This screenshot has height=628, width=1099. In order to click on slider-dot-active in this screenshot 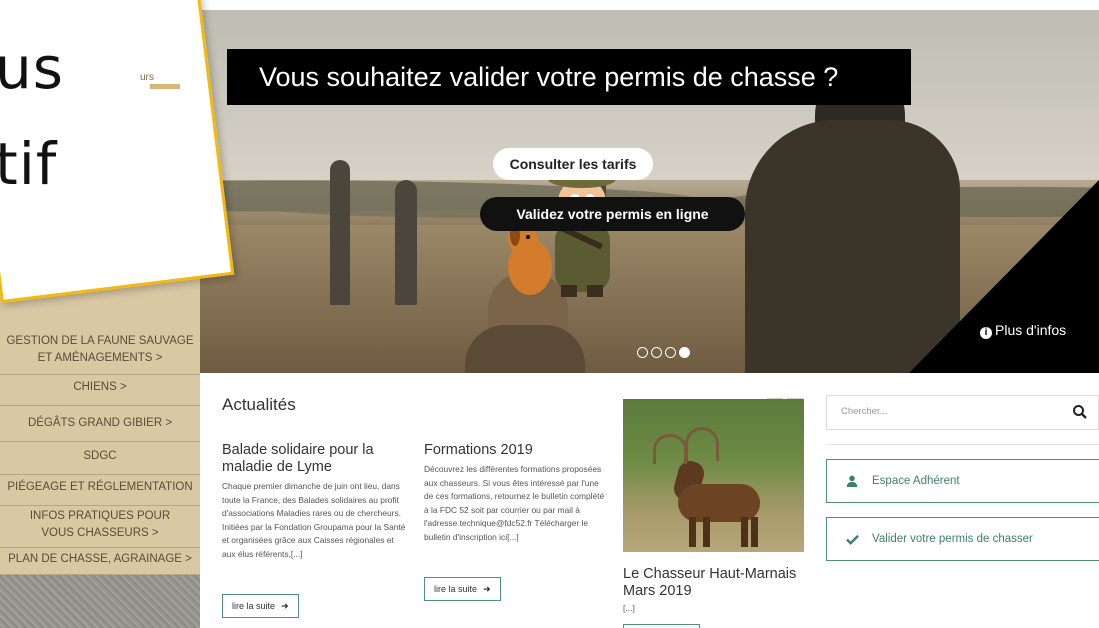, I will do `click(684, 352)`.